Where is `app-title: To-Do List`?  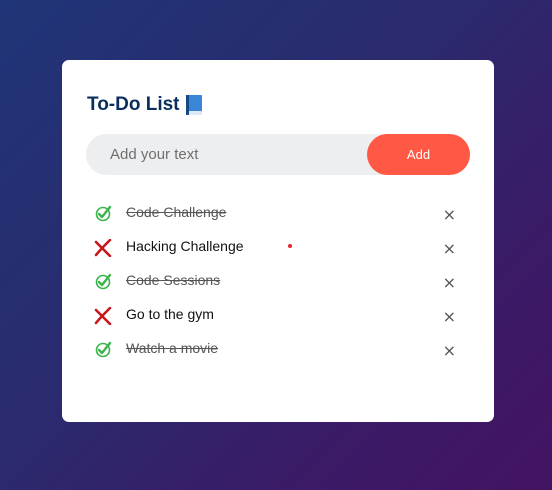
app-title: To-Do List is located at coordinates (144, 105).